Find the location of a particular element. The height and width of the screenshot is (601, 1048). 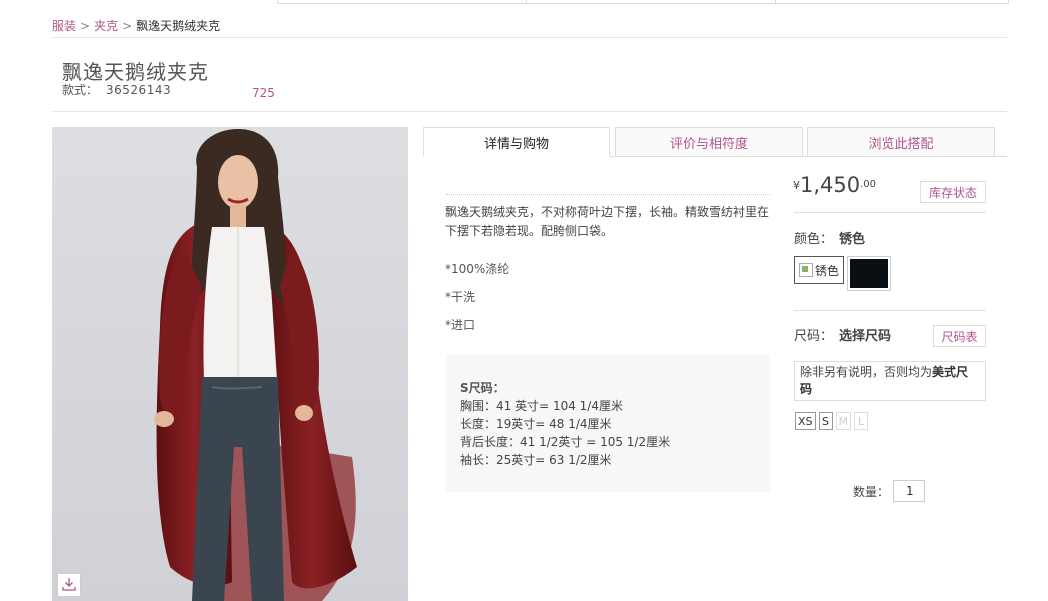

sizing-note: 除非另有说明，否则均为美式尺码 is located at coordinates (890, 381).